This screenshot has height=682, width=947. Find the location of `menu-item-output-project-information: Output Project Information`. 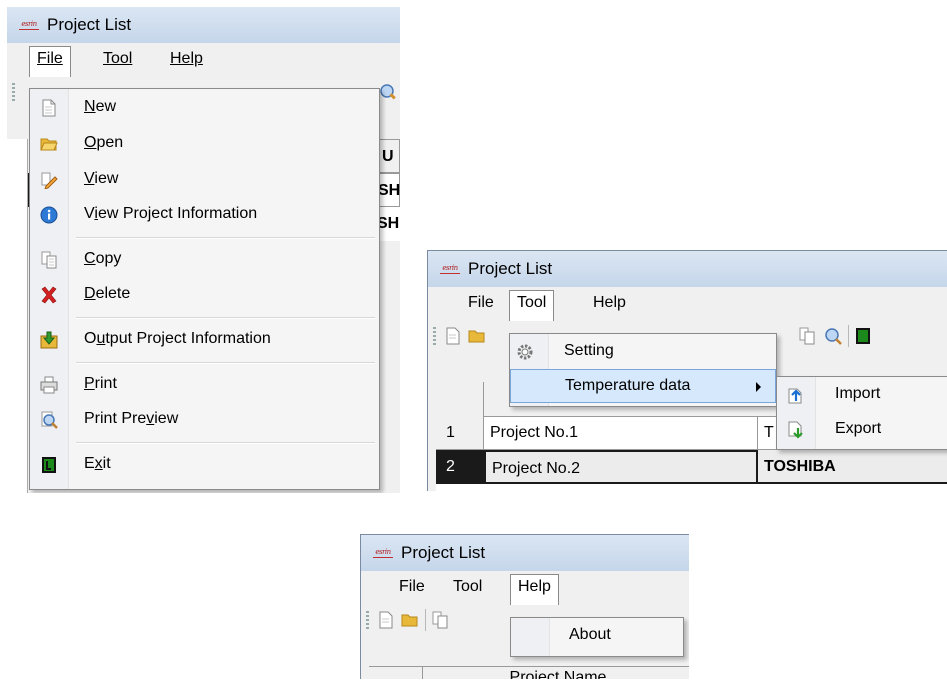

menu-item-output-project-information: Output Project Information is located at coordinates (204, 340).